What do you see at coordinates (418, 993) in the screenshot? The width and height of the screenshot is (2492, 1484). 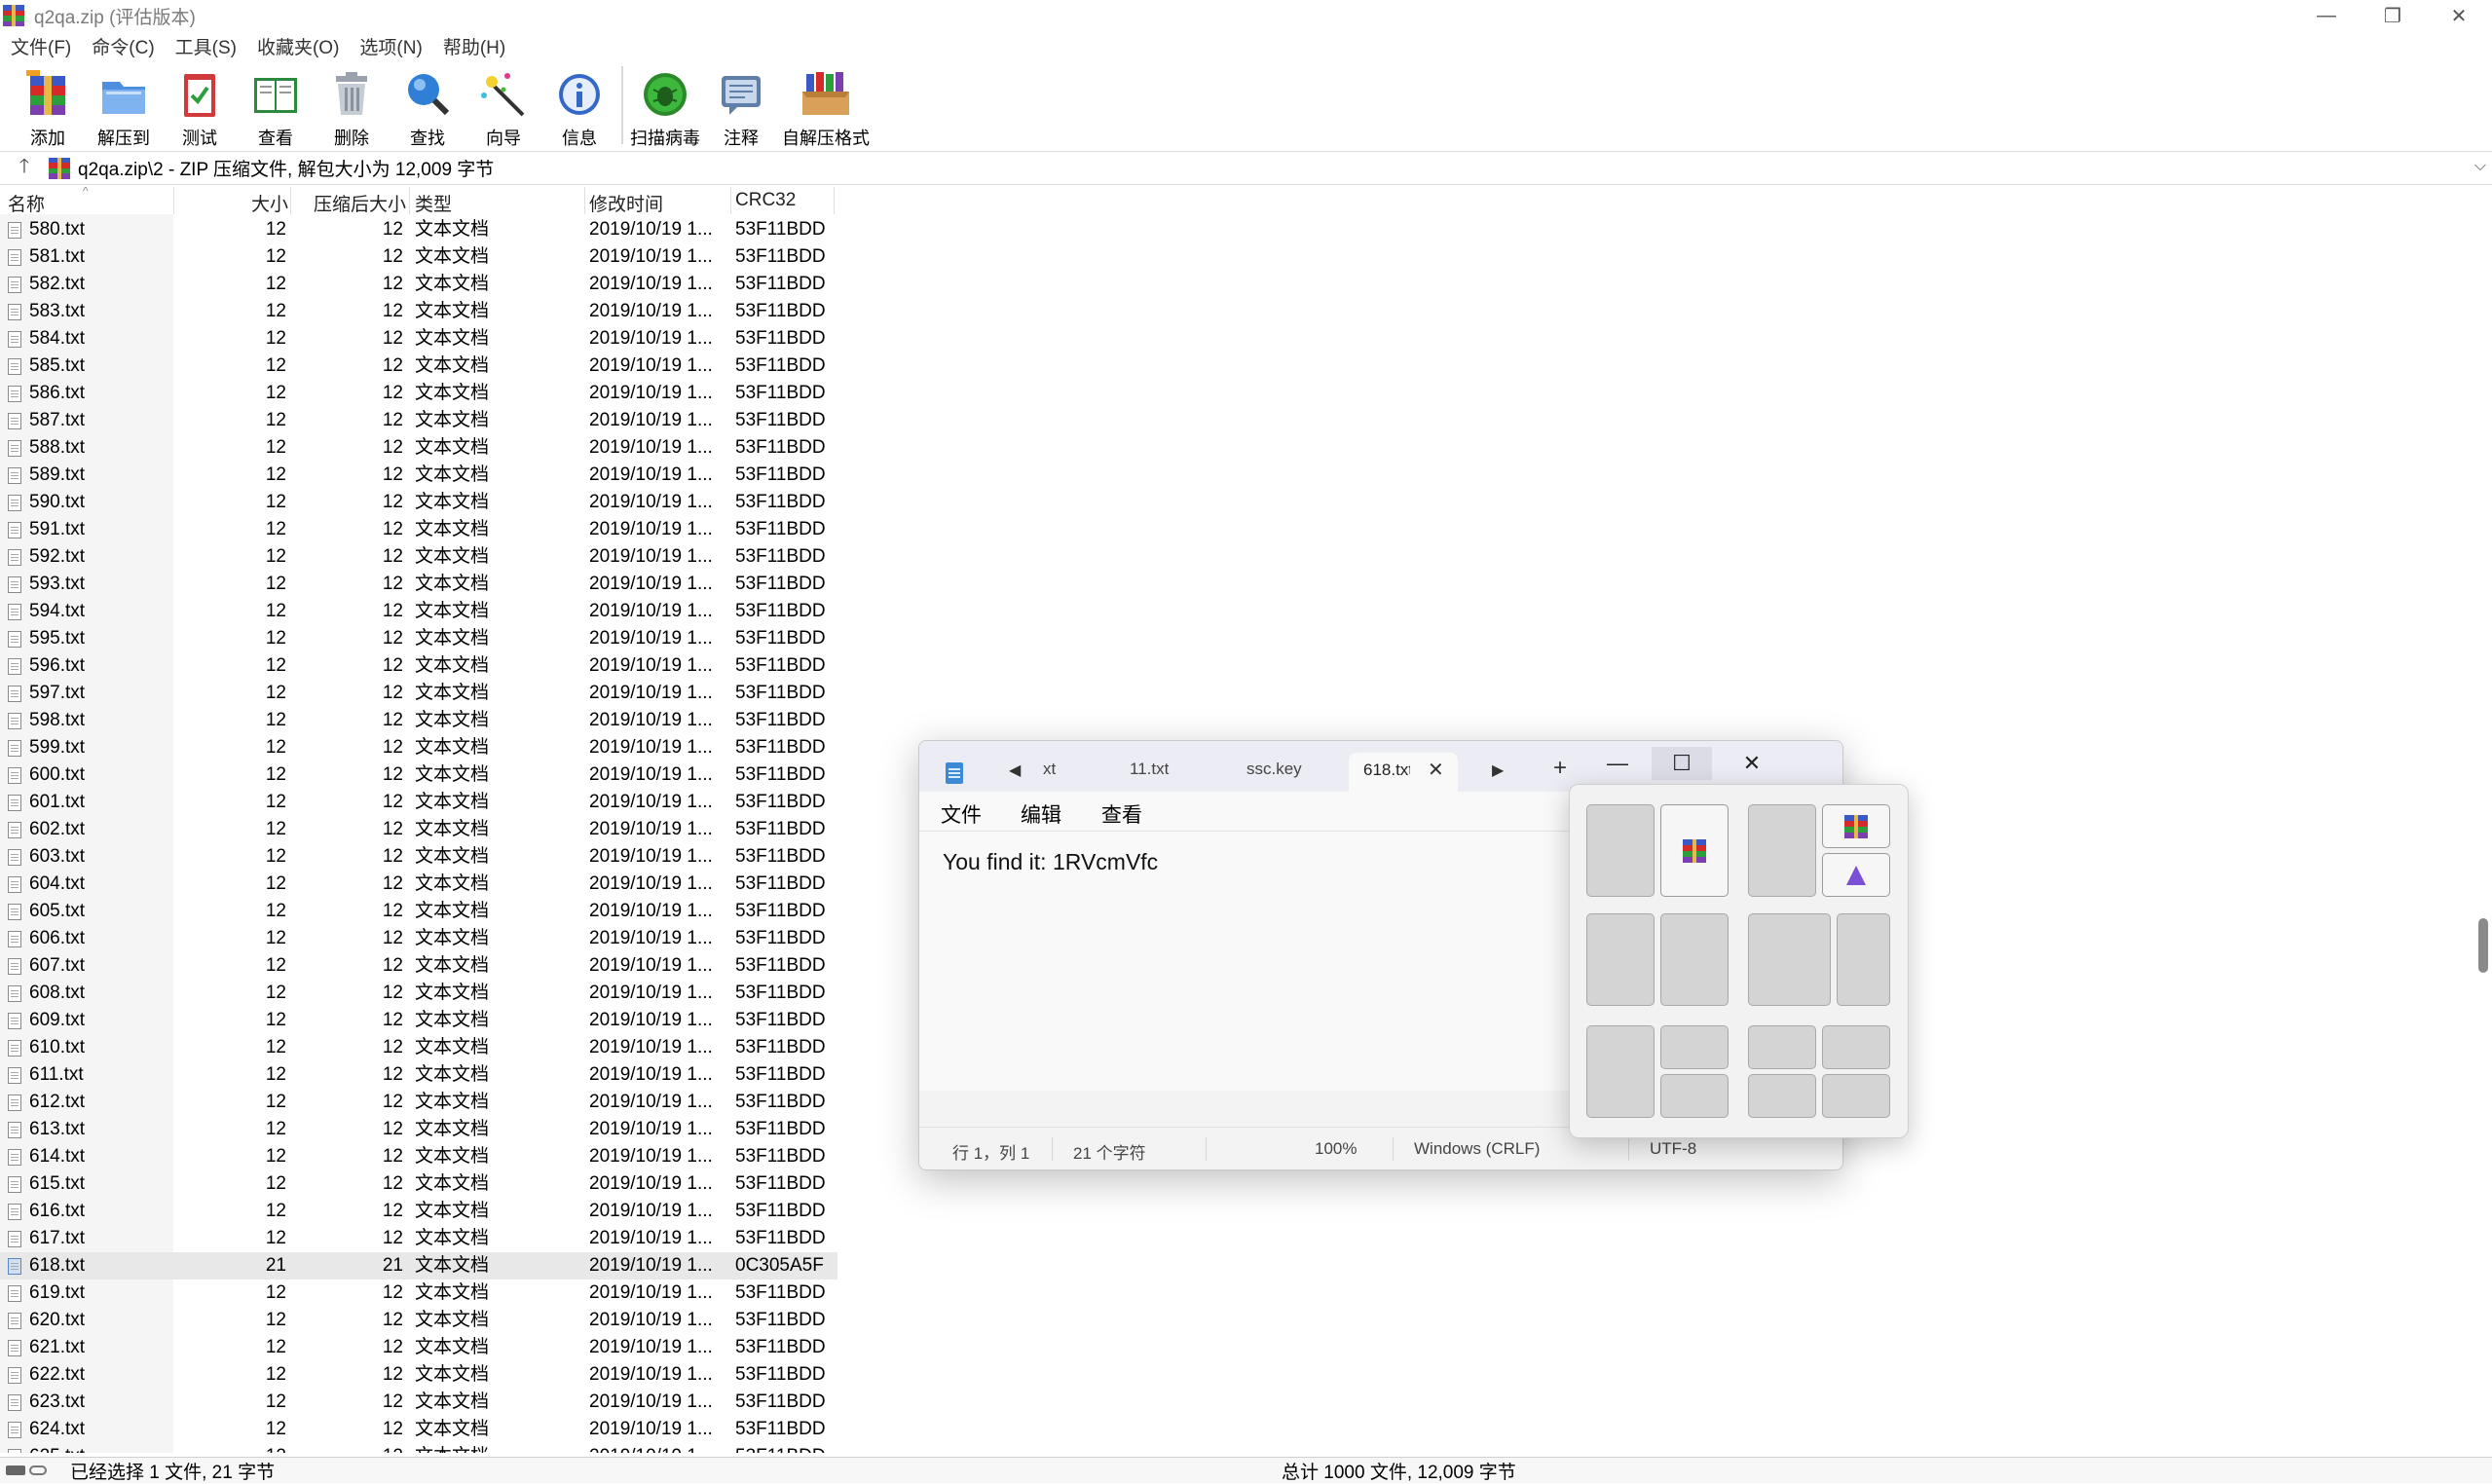 I see `table-row: 608.txt 12 12 文本文档 2019/10/19 1... 53F11BDD` at bounding box center [418, 993].